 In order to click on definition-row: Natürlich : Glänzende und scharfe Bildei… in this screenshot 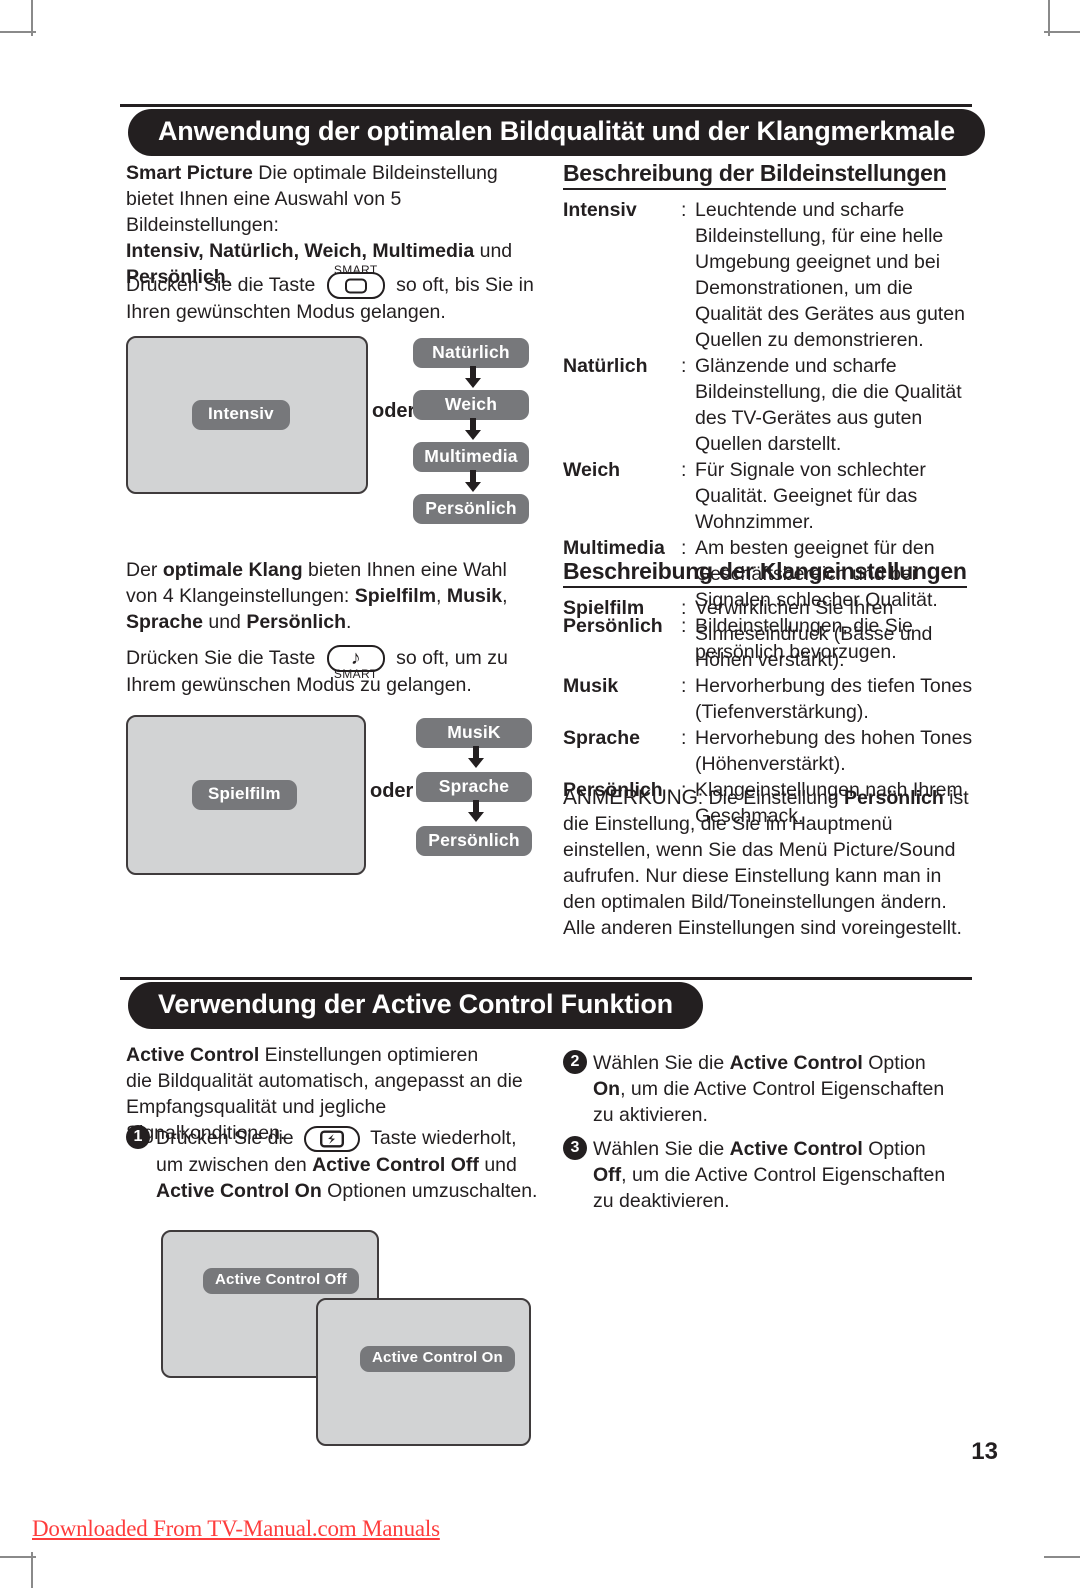, I will do `click(769, 405)`.